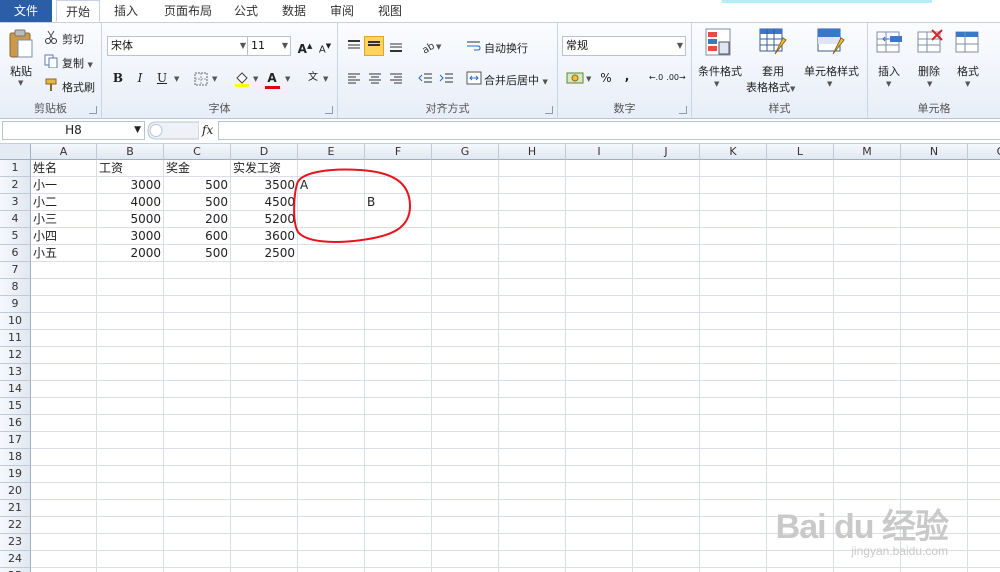  Describe the element at coordinates (934, 321) in the screenshot. I see `cell-n10` at that location.